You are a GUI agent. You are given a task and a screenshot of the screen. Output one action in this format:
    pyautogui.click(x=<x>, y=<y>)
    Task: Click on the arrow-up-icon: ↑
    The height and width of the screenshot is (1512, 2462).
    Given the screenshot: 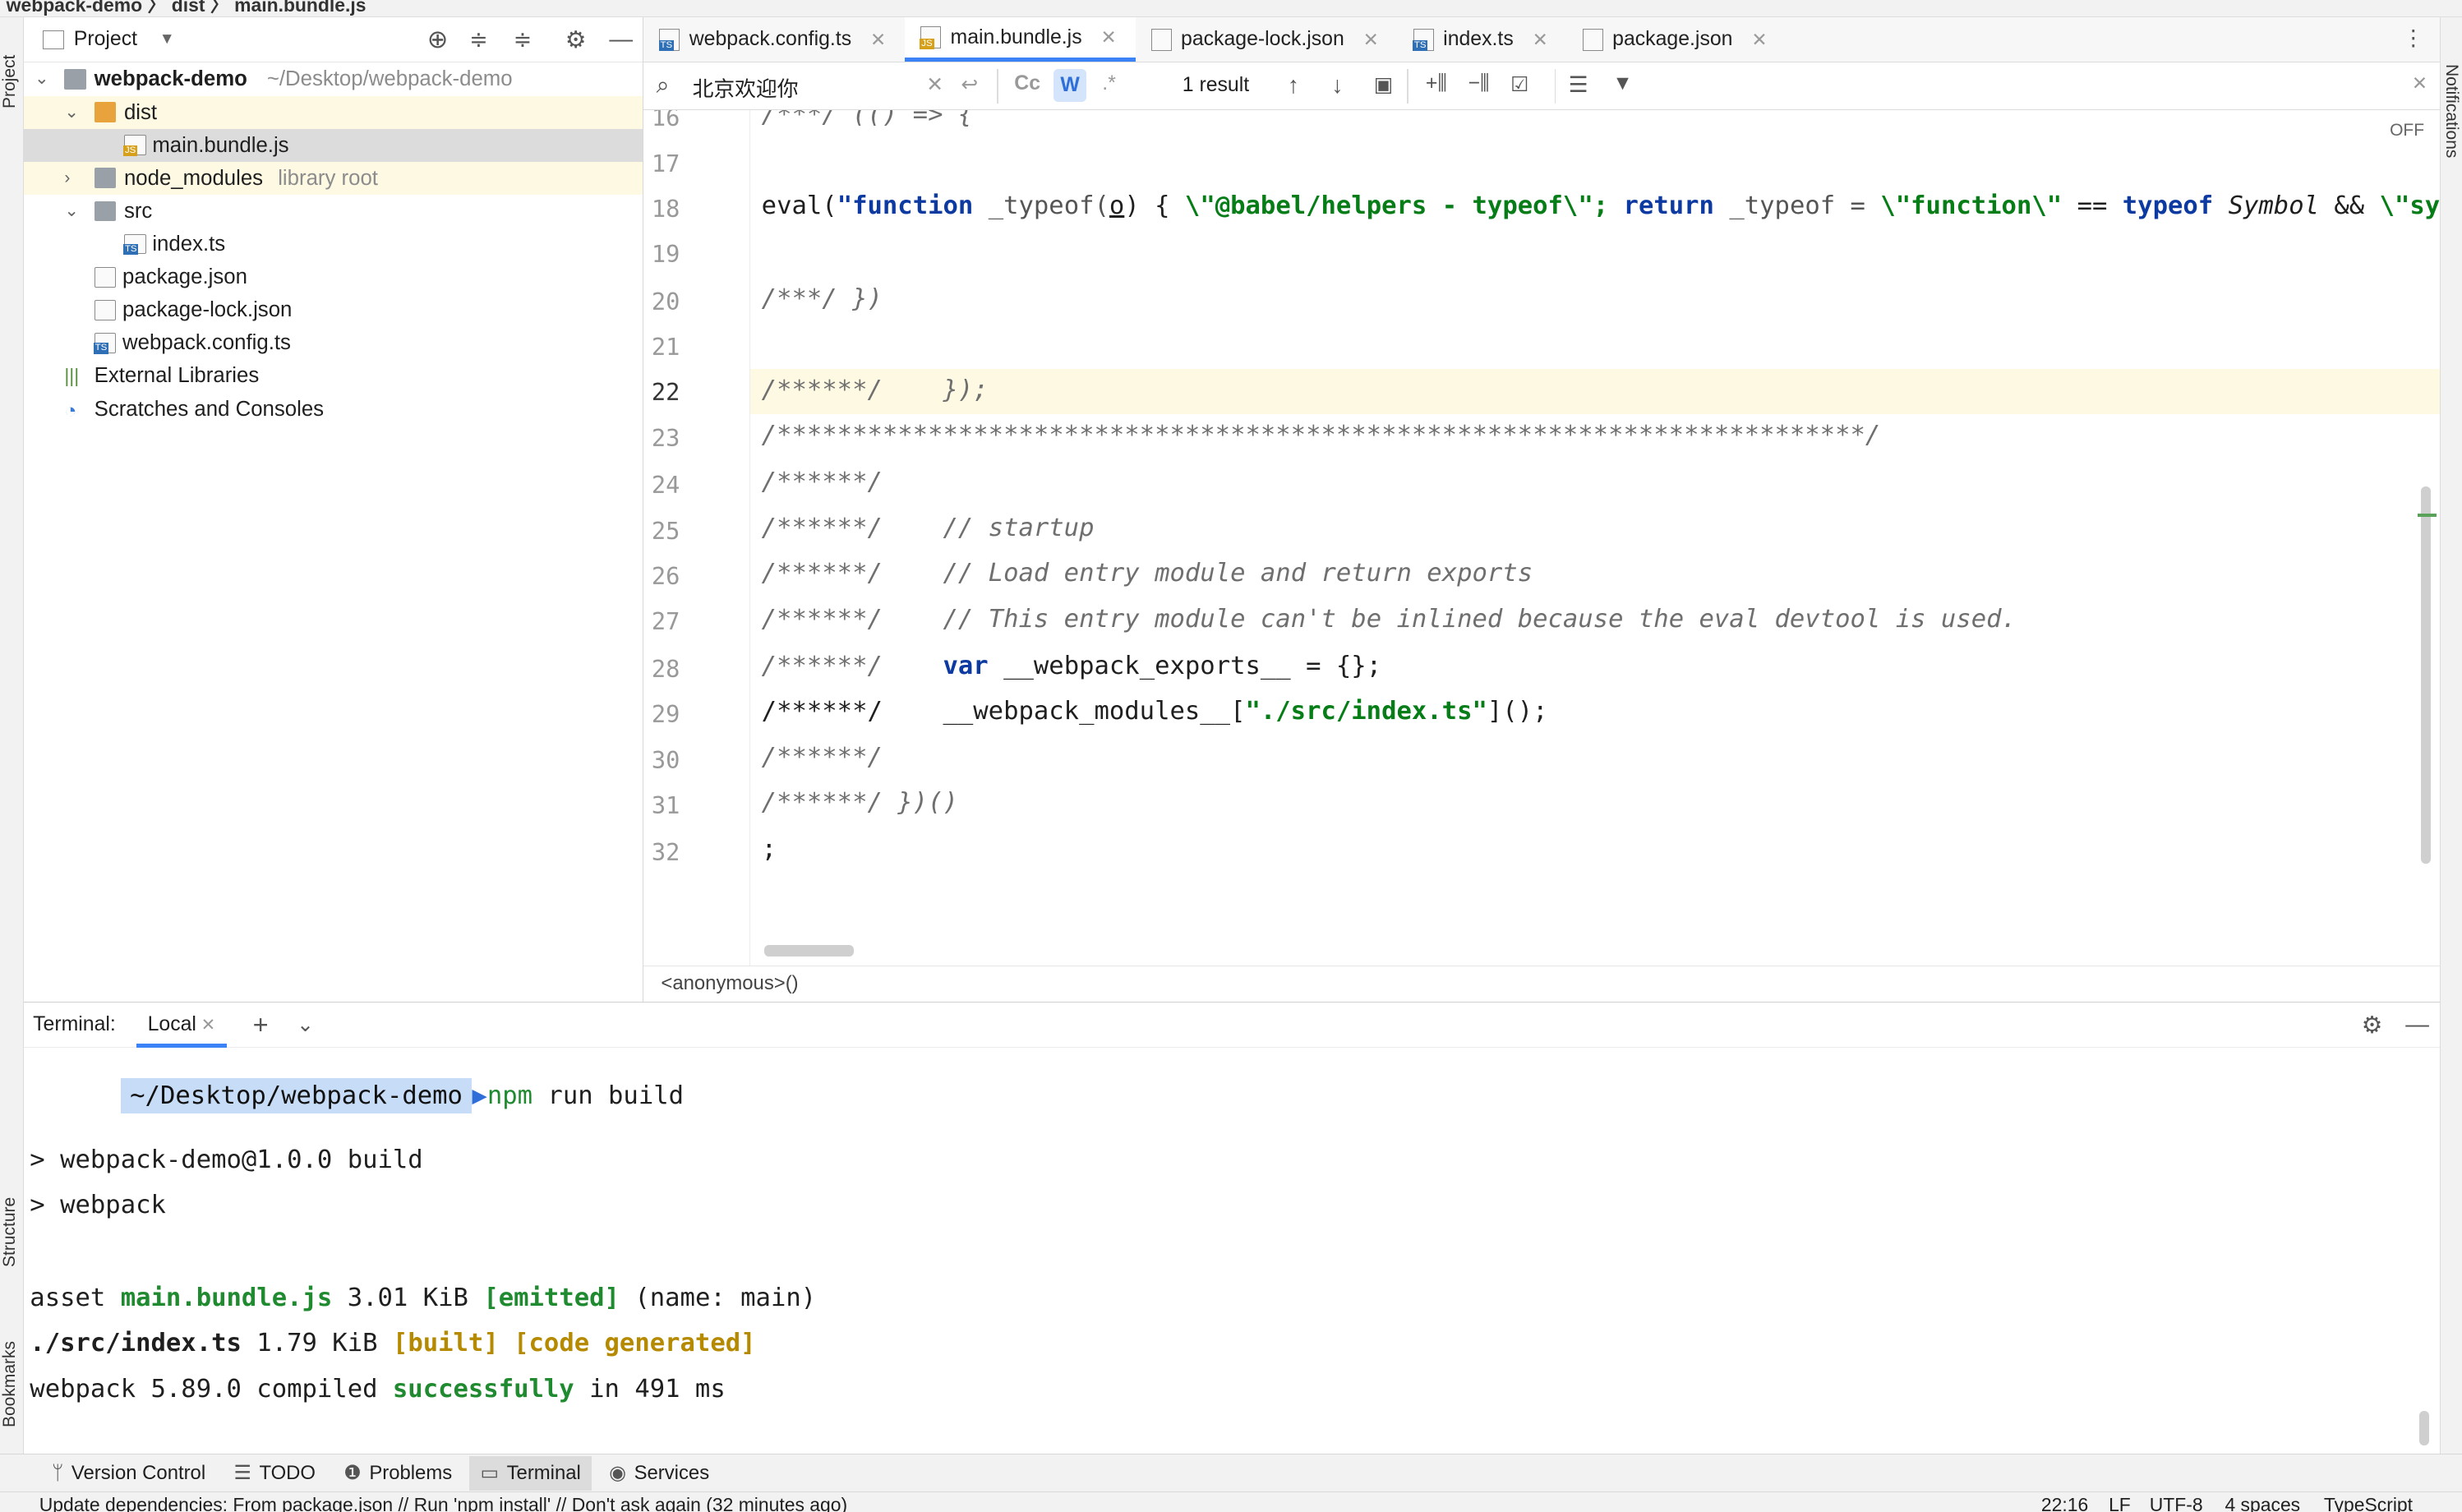 What is the action you would take?
    pyautogui.click(x=1293, y=85)
    